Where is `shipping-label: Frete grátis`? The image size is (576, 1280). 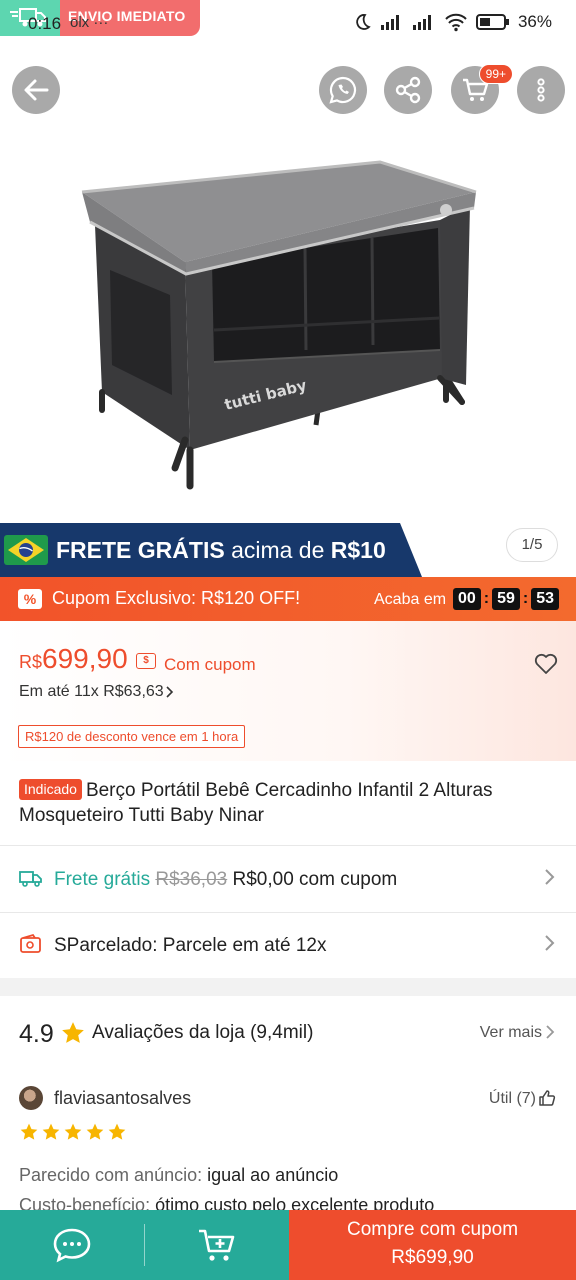 shipping-label: Frete grátis is located at coordinates (102, 879).